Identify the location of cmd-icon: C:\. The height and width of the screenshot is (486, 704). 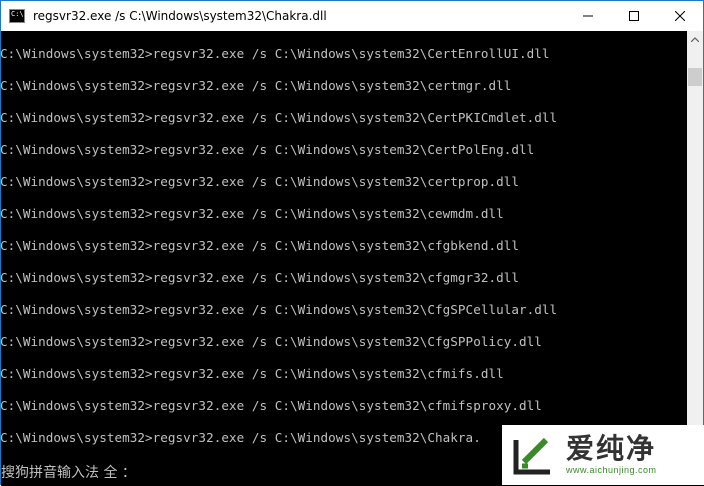
(17, 16).